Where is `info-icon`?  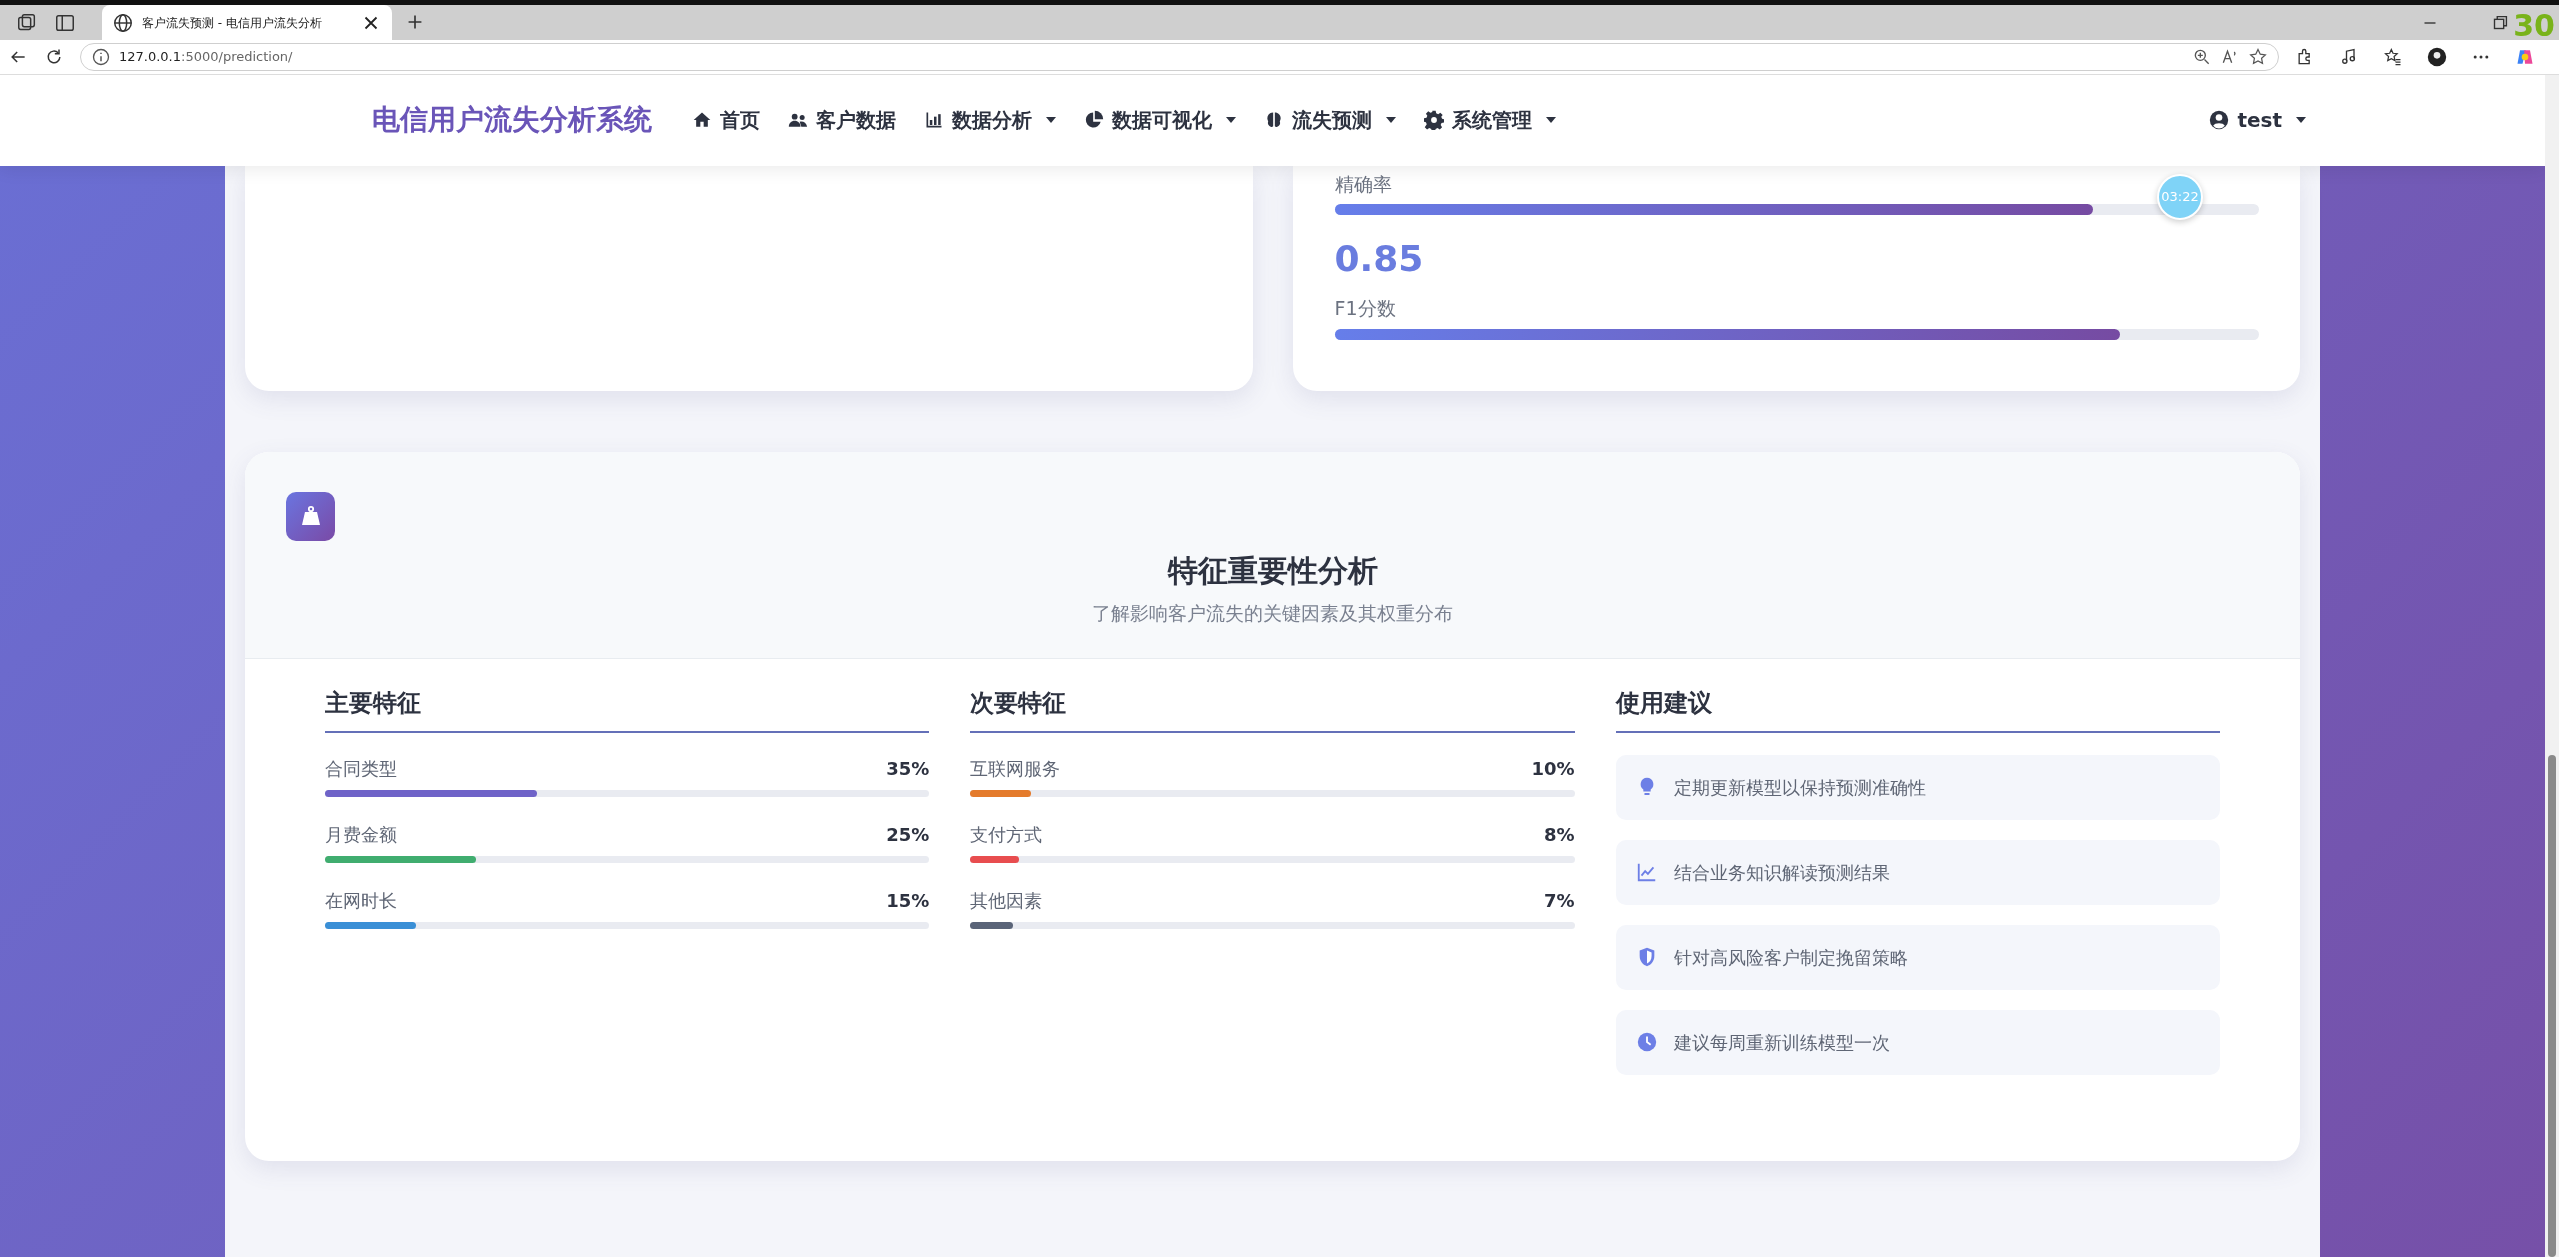
info-icon is located at coordinates (101, 57).